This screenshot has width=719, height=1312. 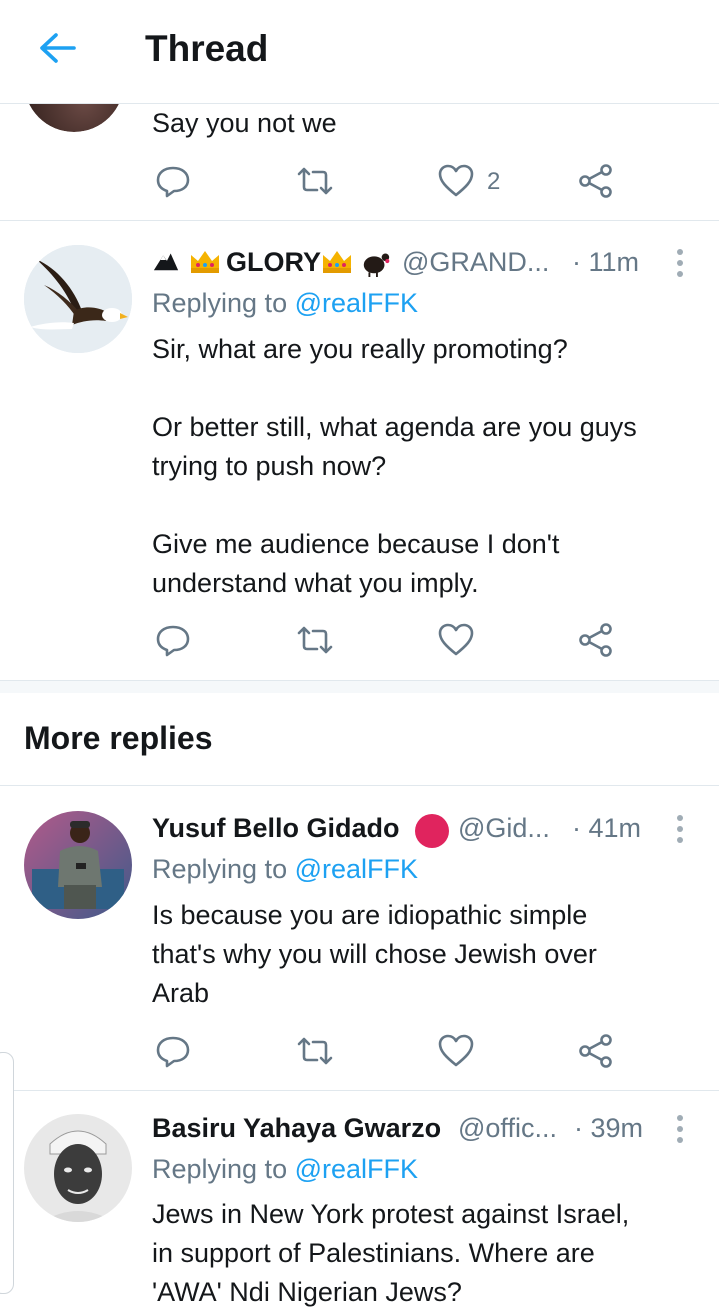 I want to click on edge-panel-handle, so click(x=7, y=1173).